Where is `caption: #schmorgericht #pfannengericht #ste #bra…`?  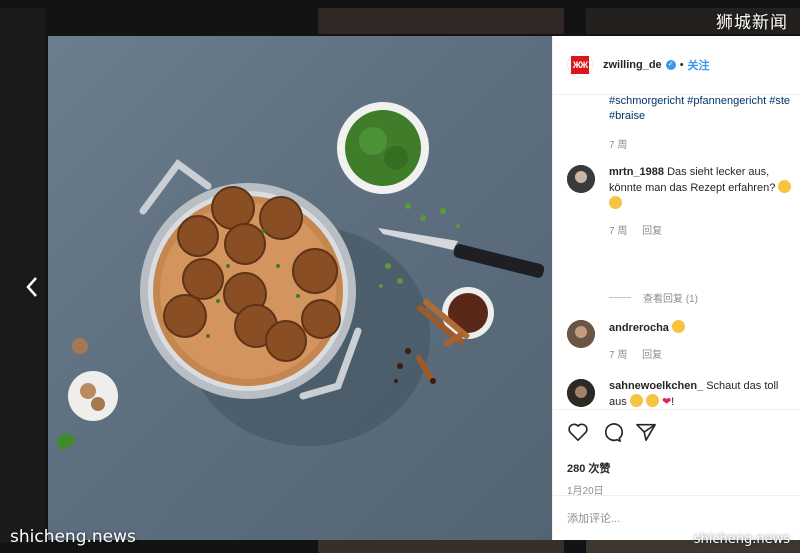
caption: #schmorgericht #pfannengericht #ste #bra… is located at coordinates (676, 122).